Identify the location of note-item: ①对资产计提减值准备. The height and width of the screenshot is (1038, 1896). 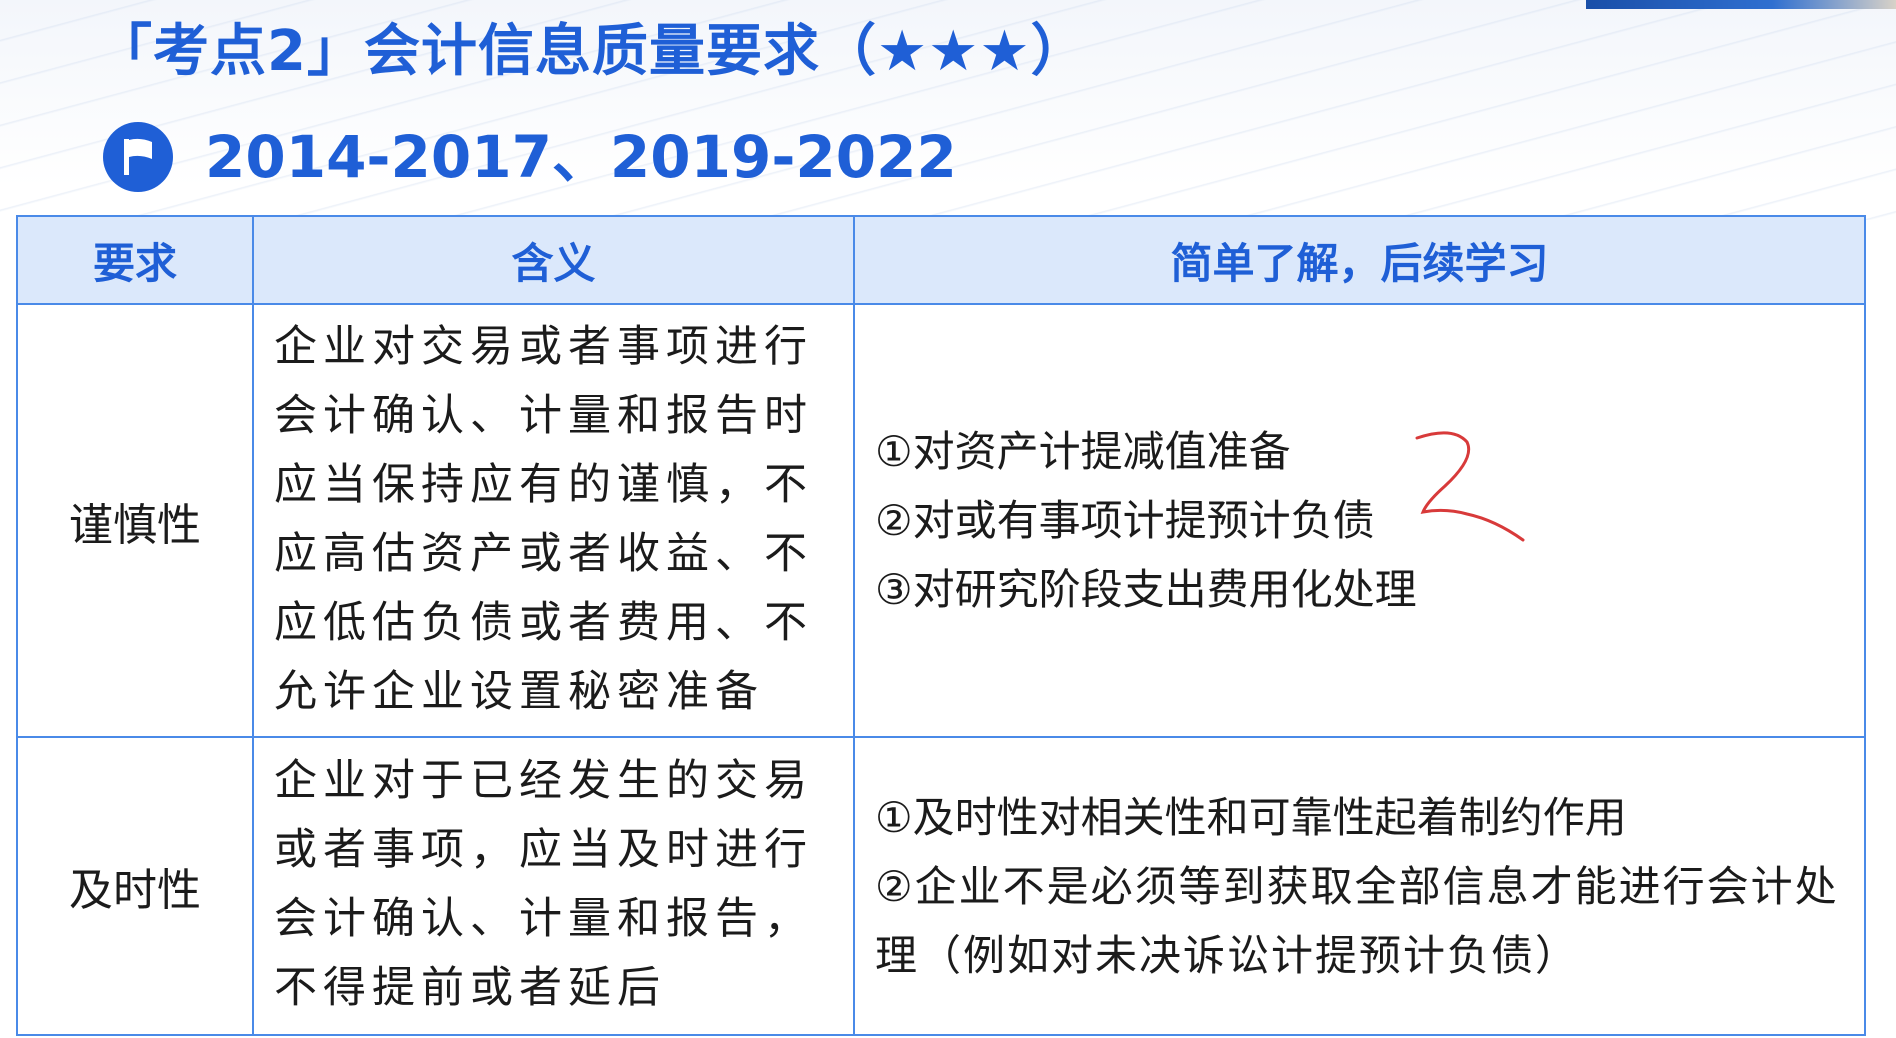
(1083, 451).